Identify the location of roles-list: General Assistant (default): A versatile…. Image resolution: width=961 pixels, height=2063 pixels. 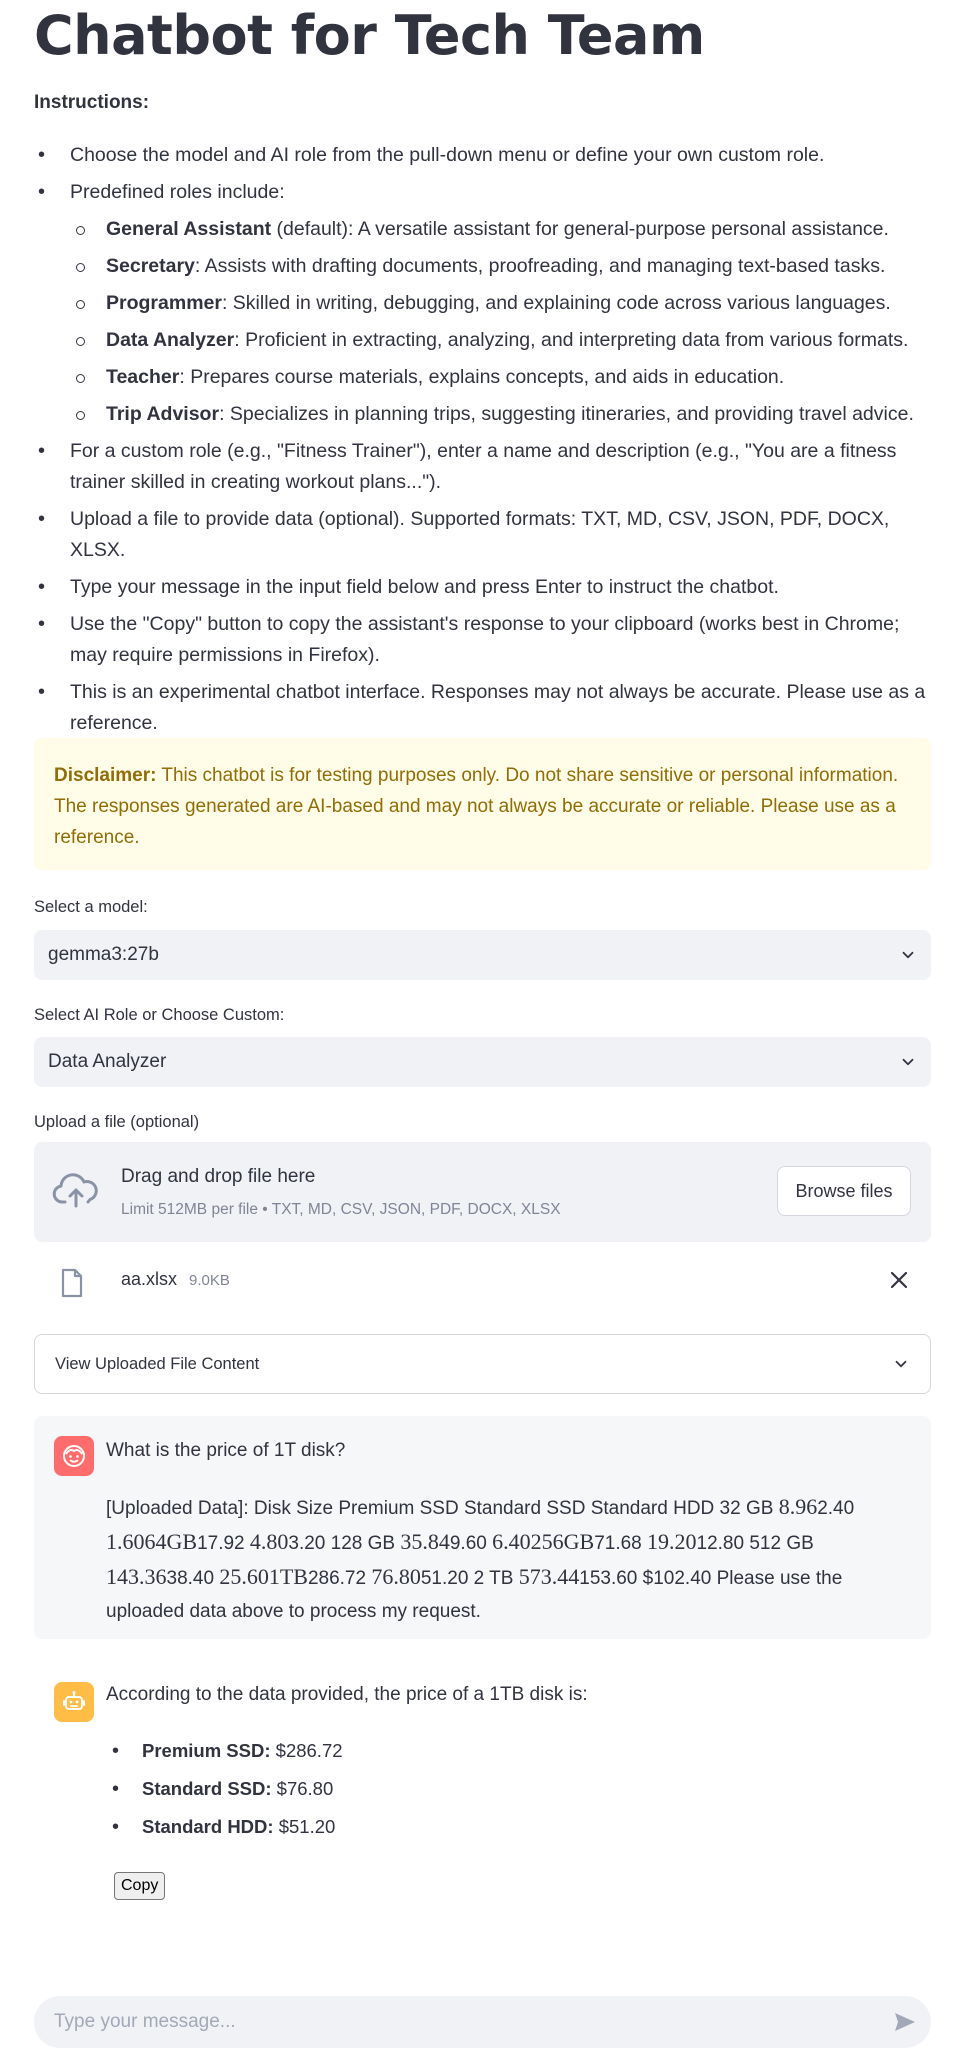
(502, 322).